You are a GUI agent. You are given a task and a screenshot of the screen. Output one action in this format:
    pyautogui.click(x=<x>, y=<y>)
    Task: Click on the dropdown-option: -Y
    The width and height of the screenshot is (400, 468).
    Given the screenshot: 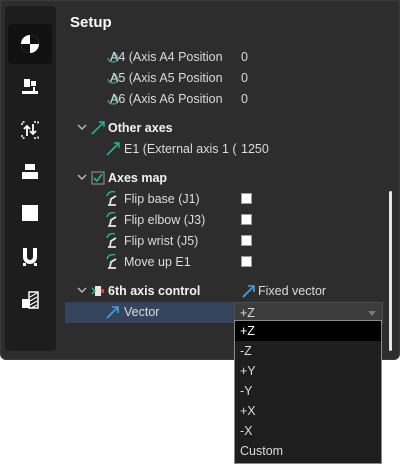 What is the action you would take?
    pyautogui.click(x=308, y=391)
    